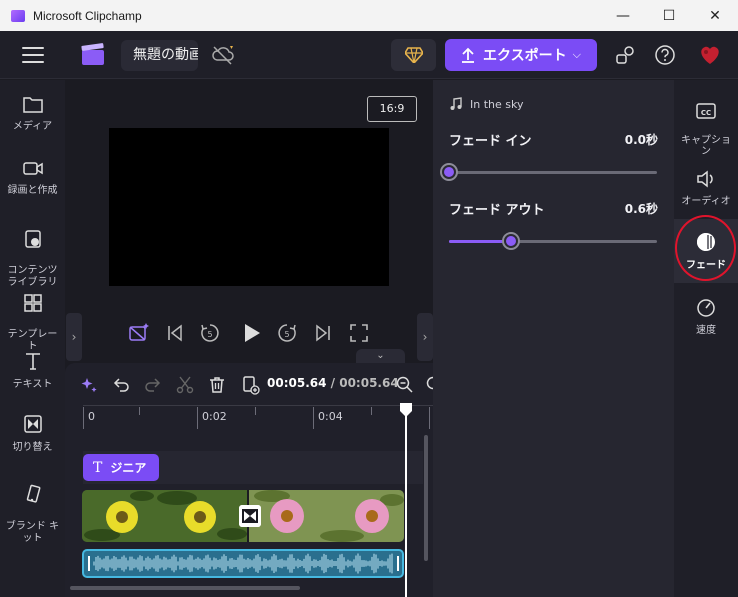 This screenshot has height=597, width=738. What do you see at coordinates (32, 252) in the screenshot?
I see `sidebar-item-content-library: コンテンツ ライブラリ` at bounding box center [32, 252].